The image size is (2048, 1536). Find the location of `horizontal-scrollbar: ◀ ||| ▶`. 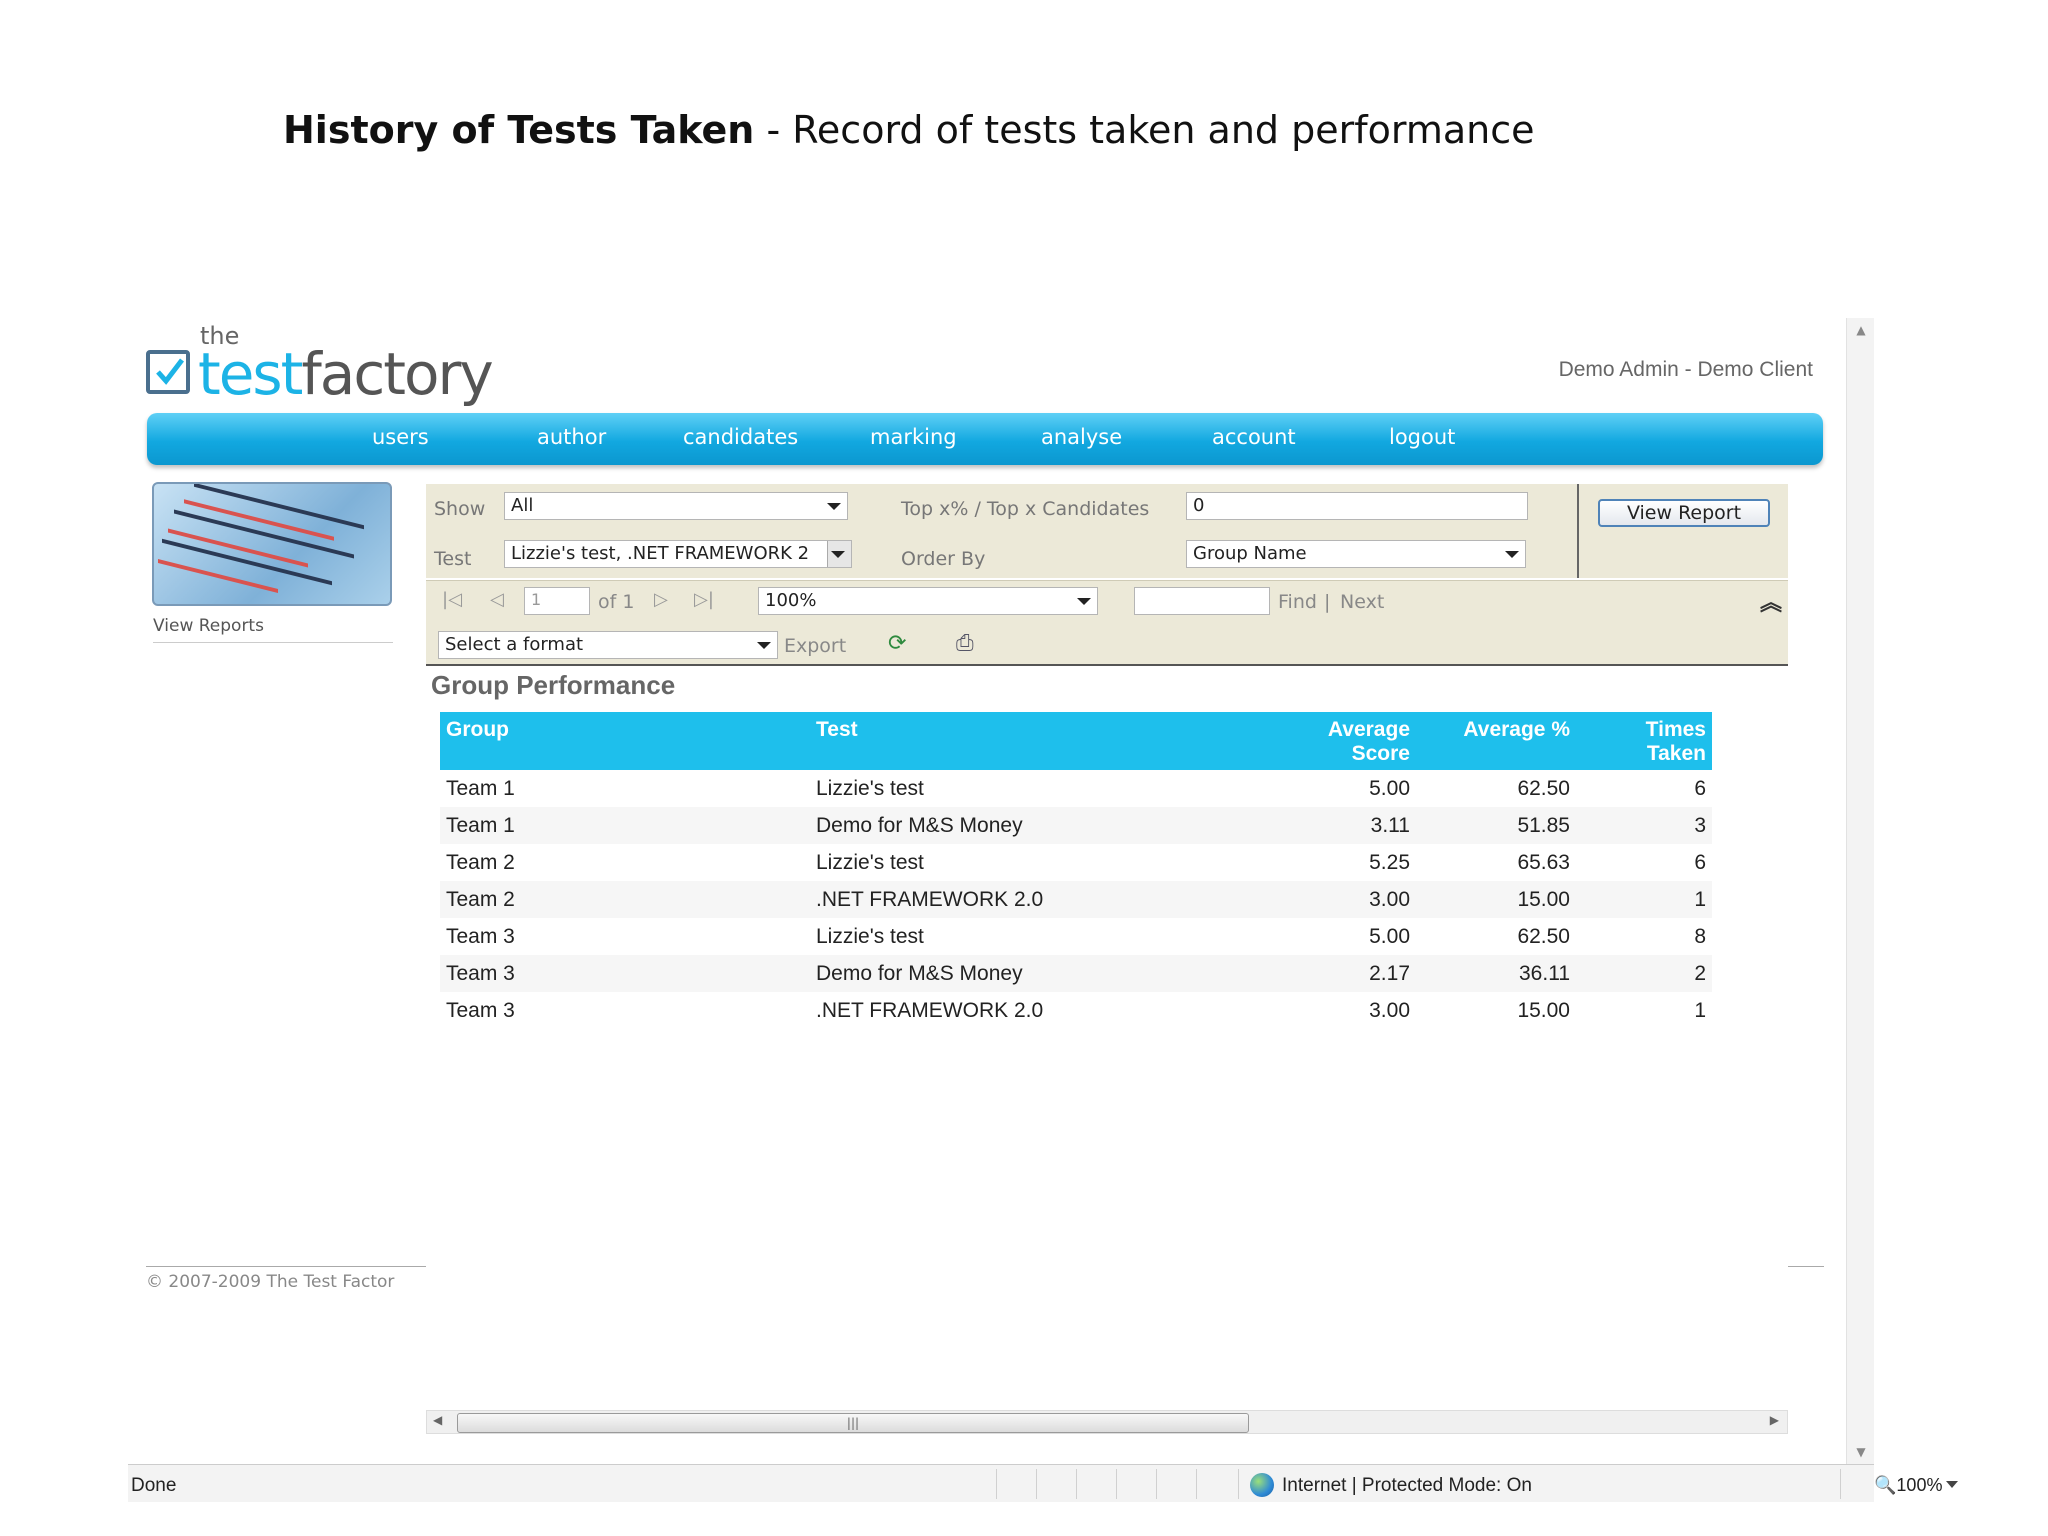

horizontal-scrollbar: ◀ ||| ▶ is located at coordinates (1107, 1422).